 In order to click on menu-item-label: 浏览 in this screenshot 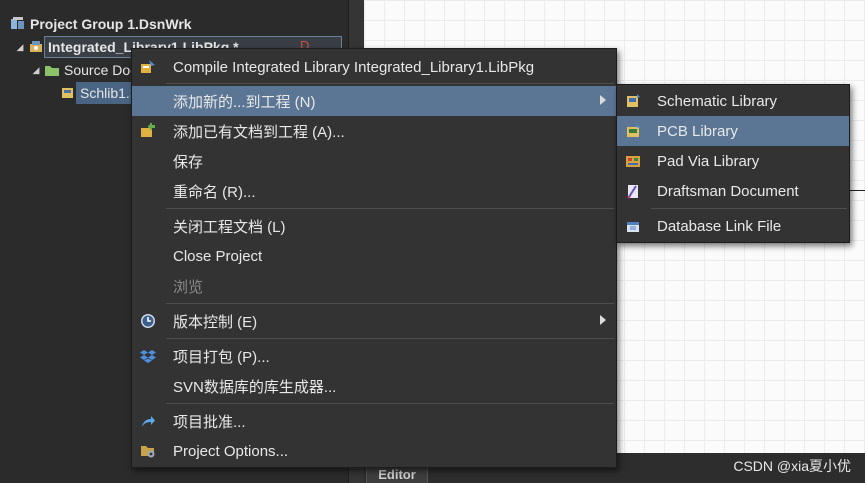, I will do `click(188, 287)`.